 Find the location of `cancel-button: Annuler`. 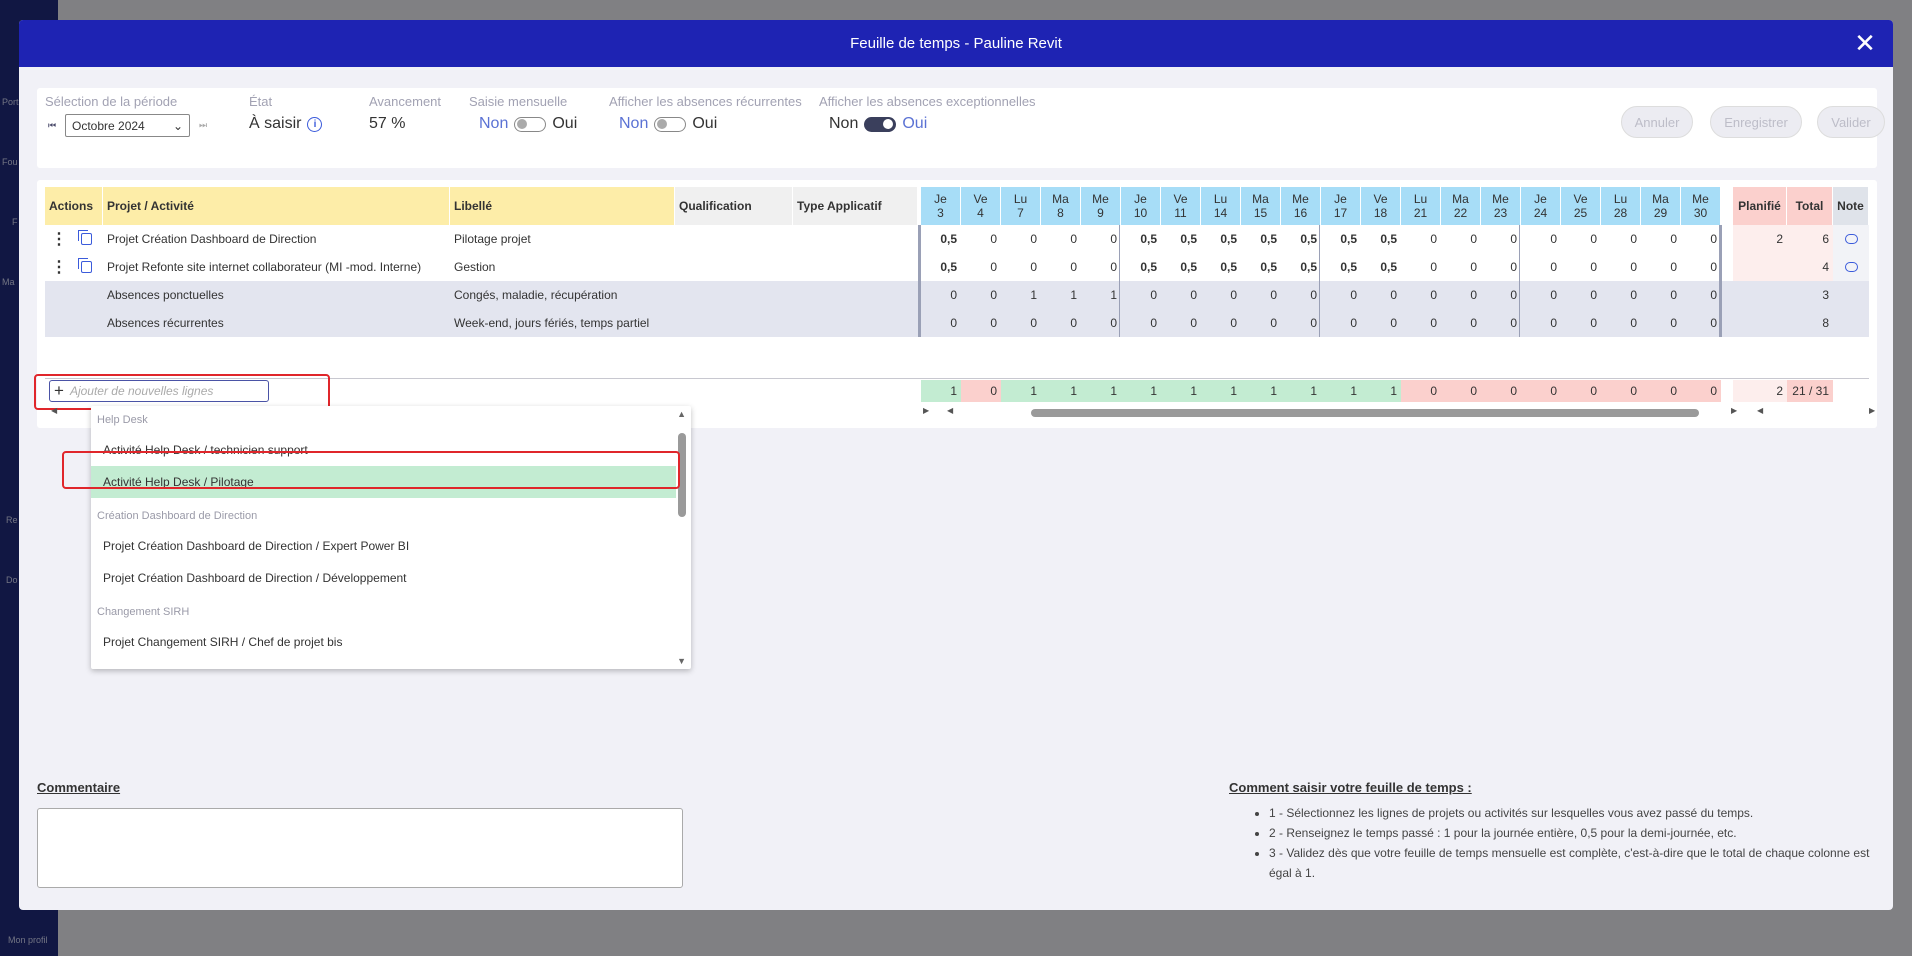

cancel-button: Annuler is located at coordinates (1657, 122).